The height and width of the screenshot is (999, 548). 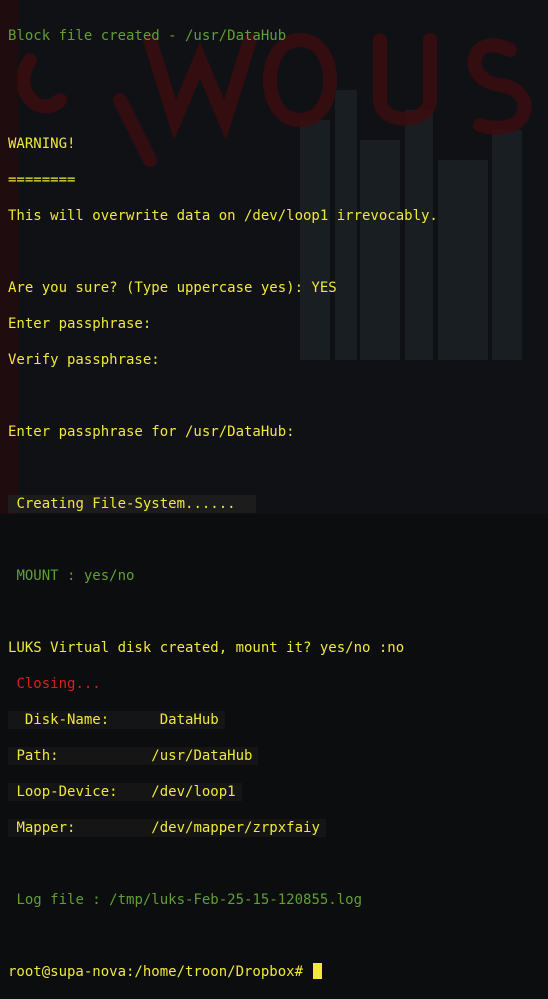 I want to click on loop-device-line: Loop-Device: /dev/loop1, so click(x=125, y=792).